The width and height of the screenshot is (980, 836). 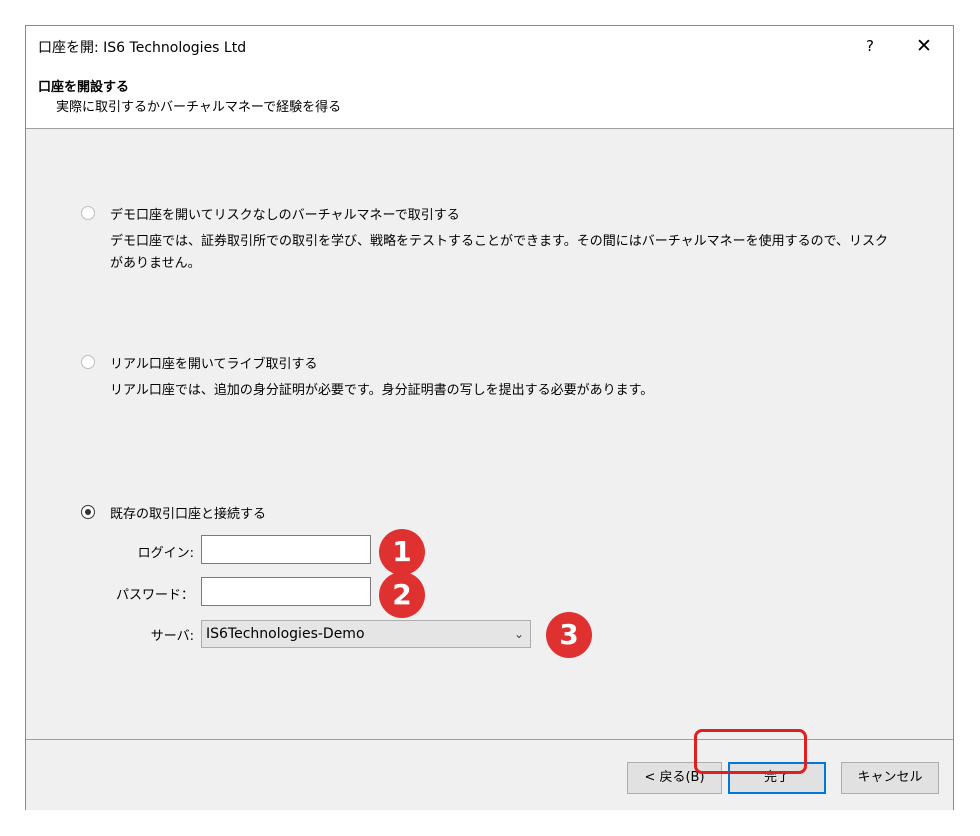 What do you see at coordinates (165, 553) in the screenshot?
I see `login-label: ログイン:` at bounding box center [165, 553].